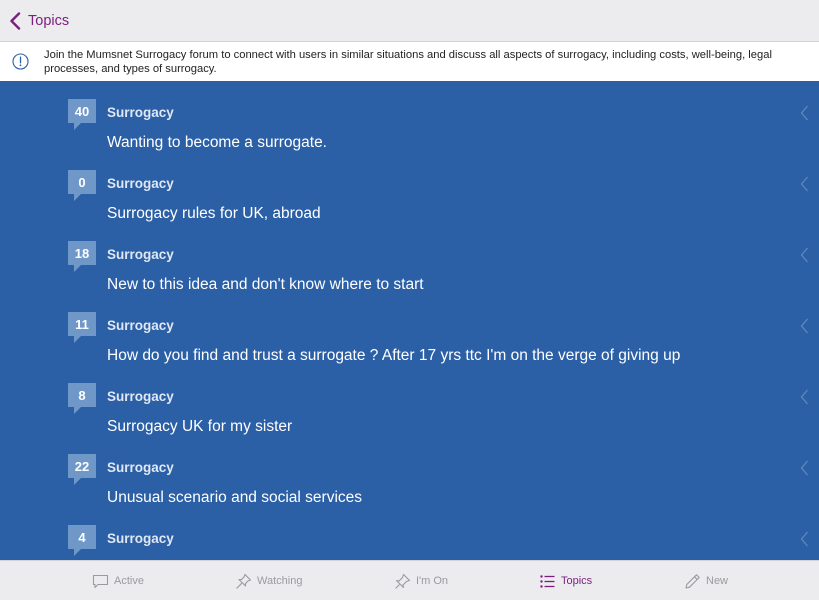 This screenshot has width=819, height=600. I want to click on reply-count-badge: 4, so click(82, 540).